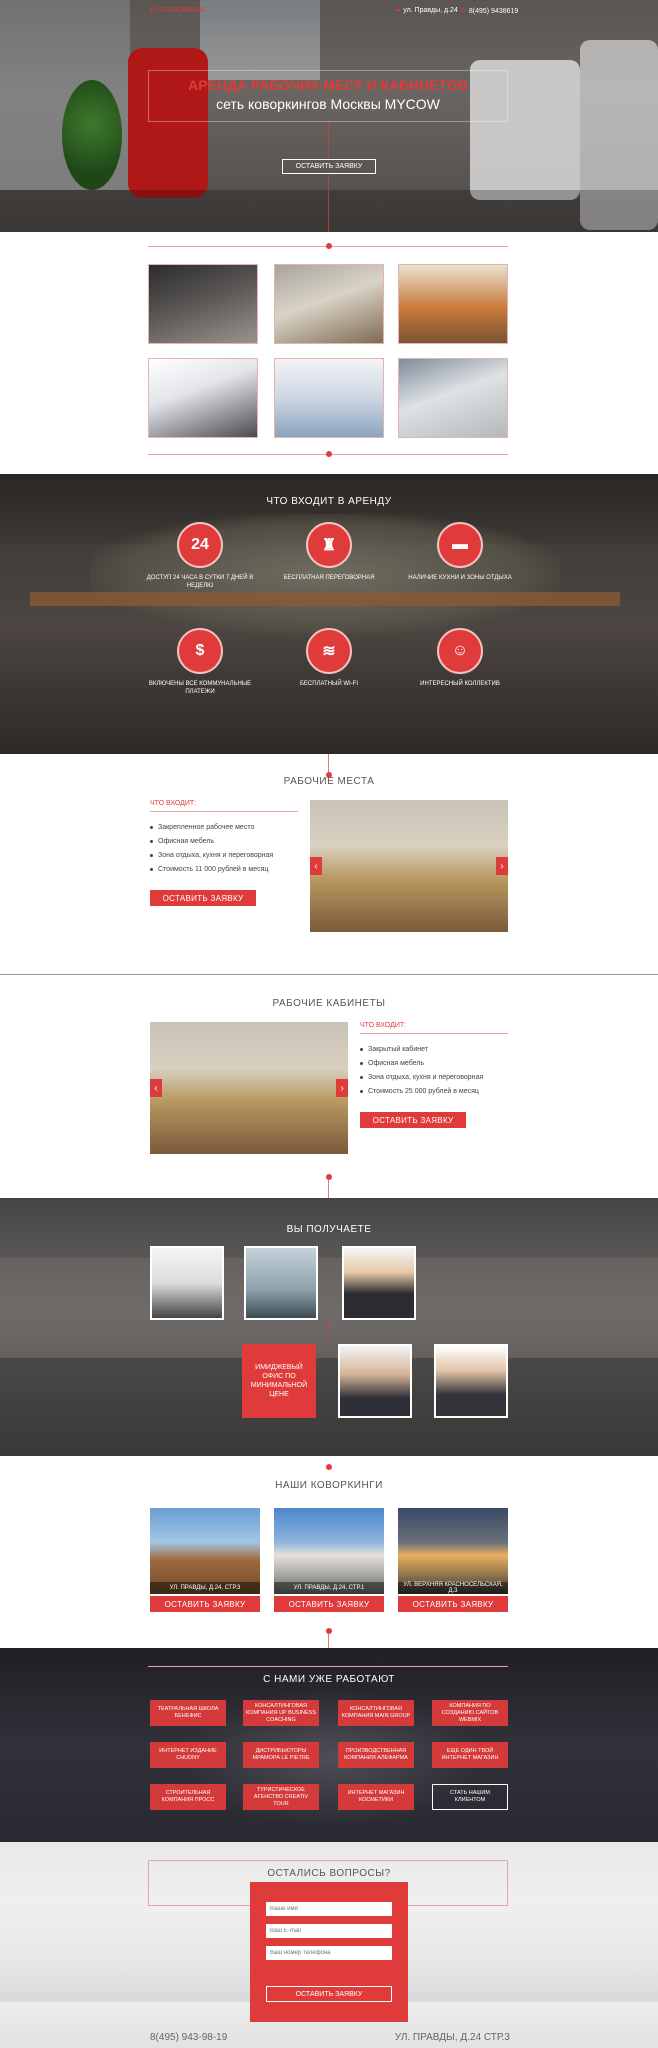 Image resolution: width=658 pixels, height=2048 pixels. What do you see at coordinates (200, 651) in the screenshot?
I see `money-hand-icon: $` at bounding box center [200, 651].